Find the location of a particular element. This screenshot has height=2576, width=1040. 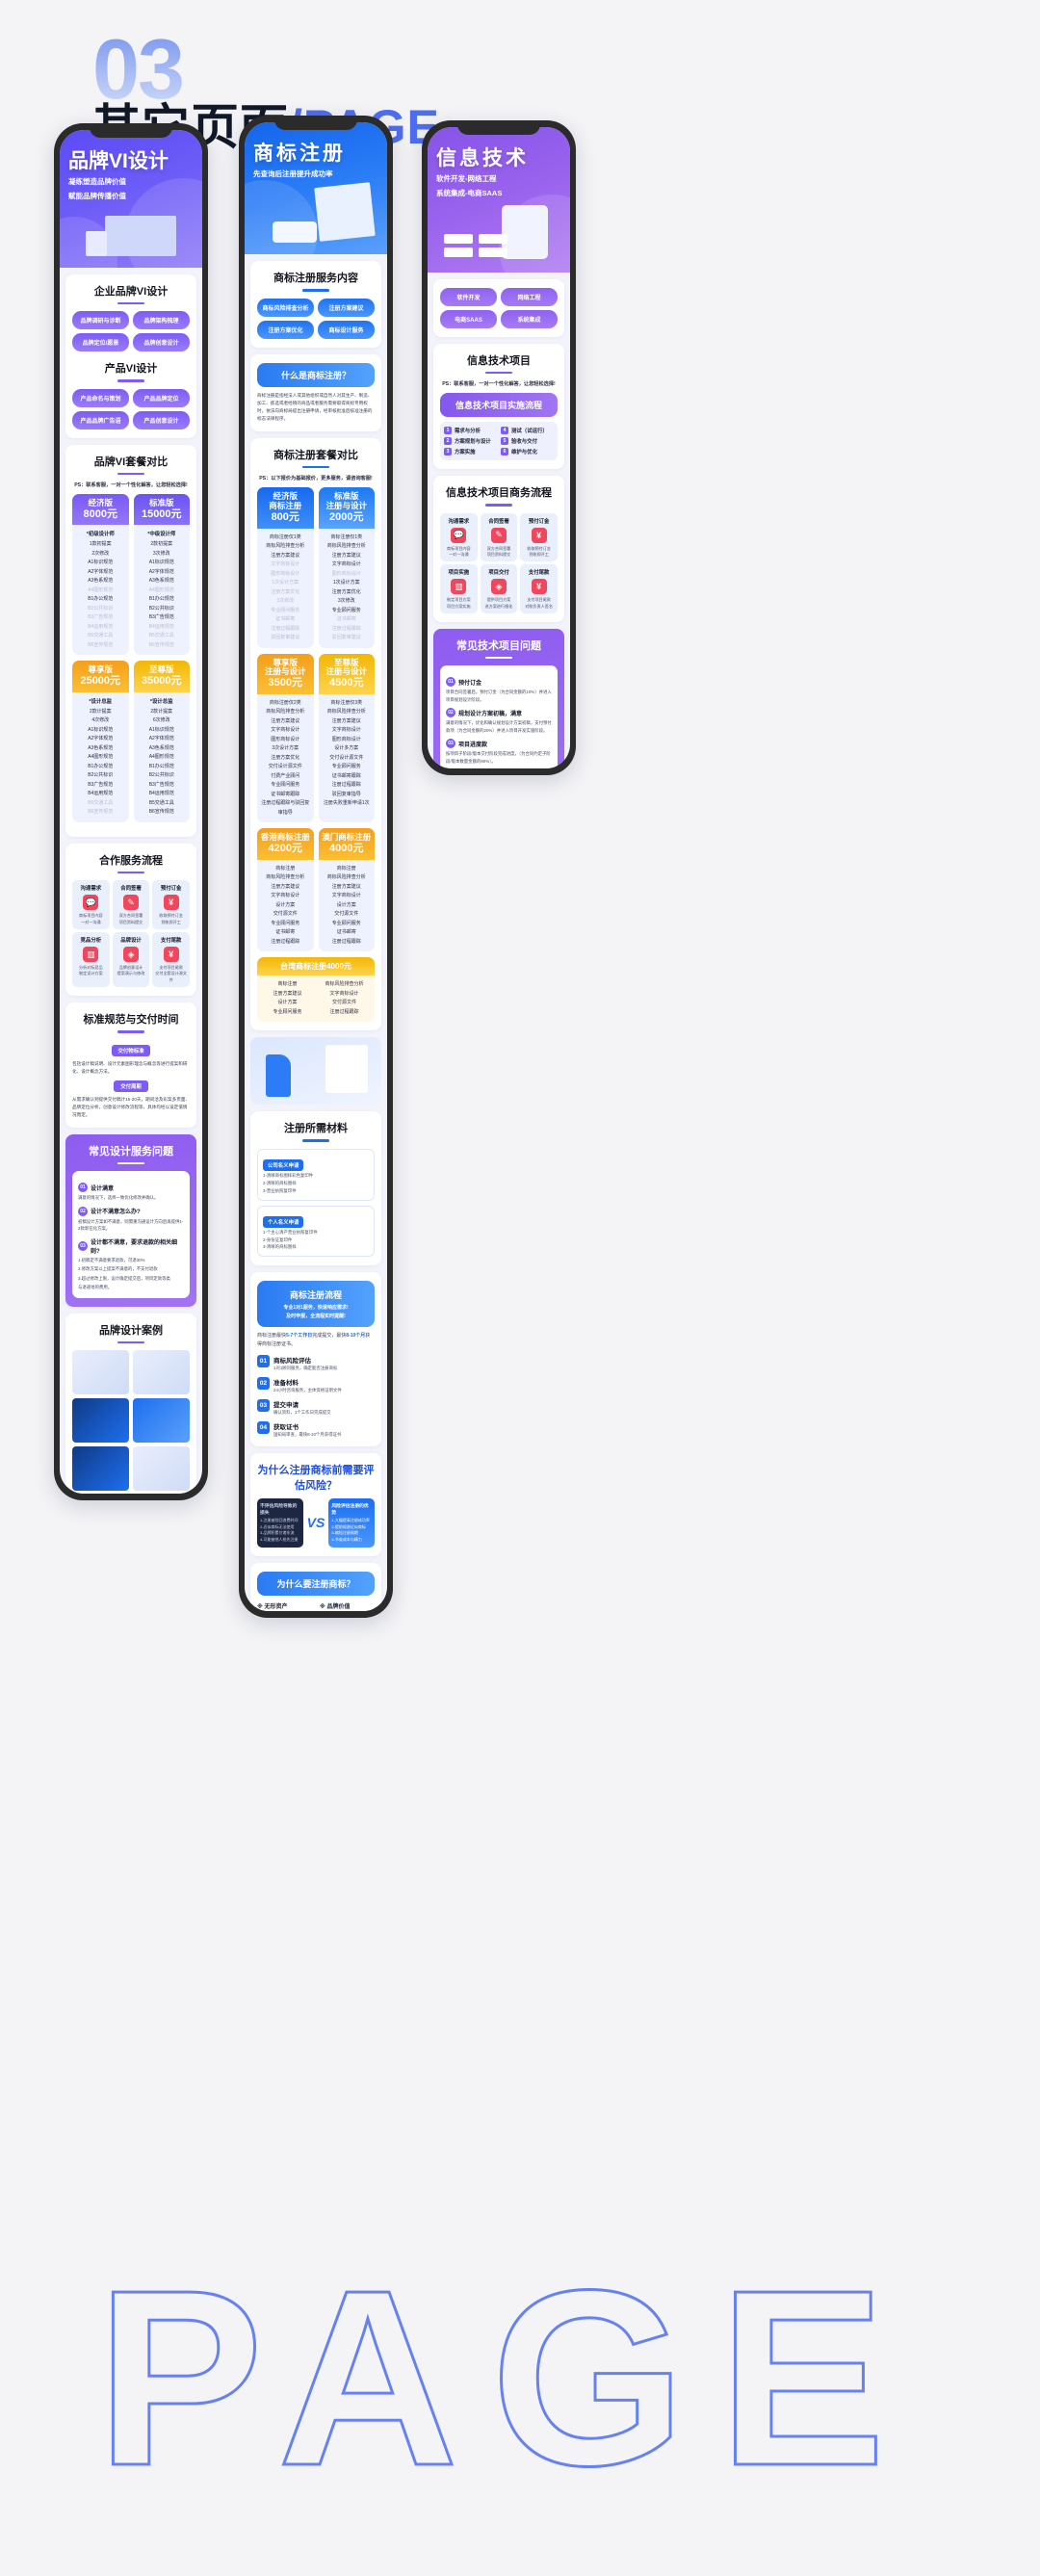

tag-item: 品牌定位/愿景 is located at coordinates (100, 342).